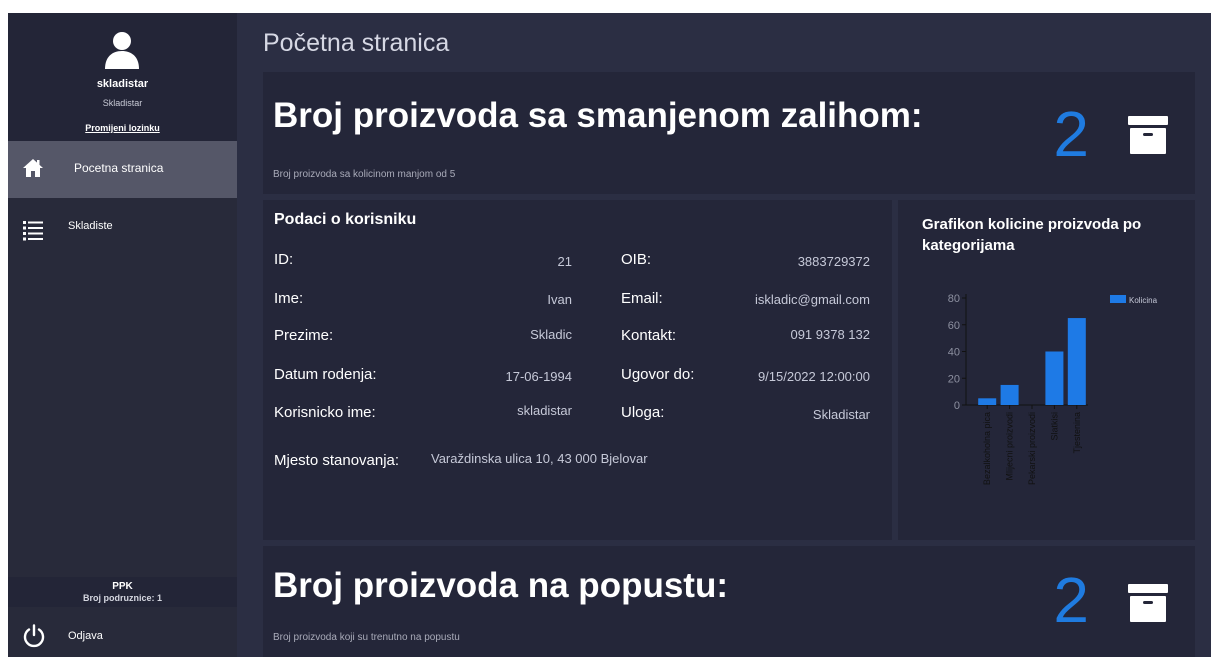 The width and height of the screenshot is (1211, 657). I want to click on user-role: Skladistar, so click(122, 103).